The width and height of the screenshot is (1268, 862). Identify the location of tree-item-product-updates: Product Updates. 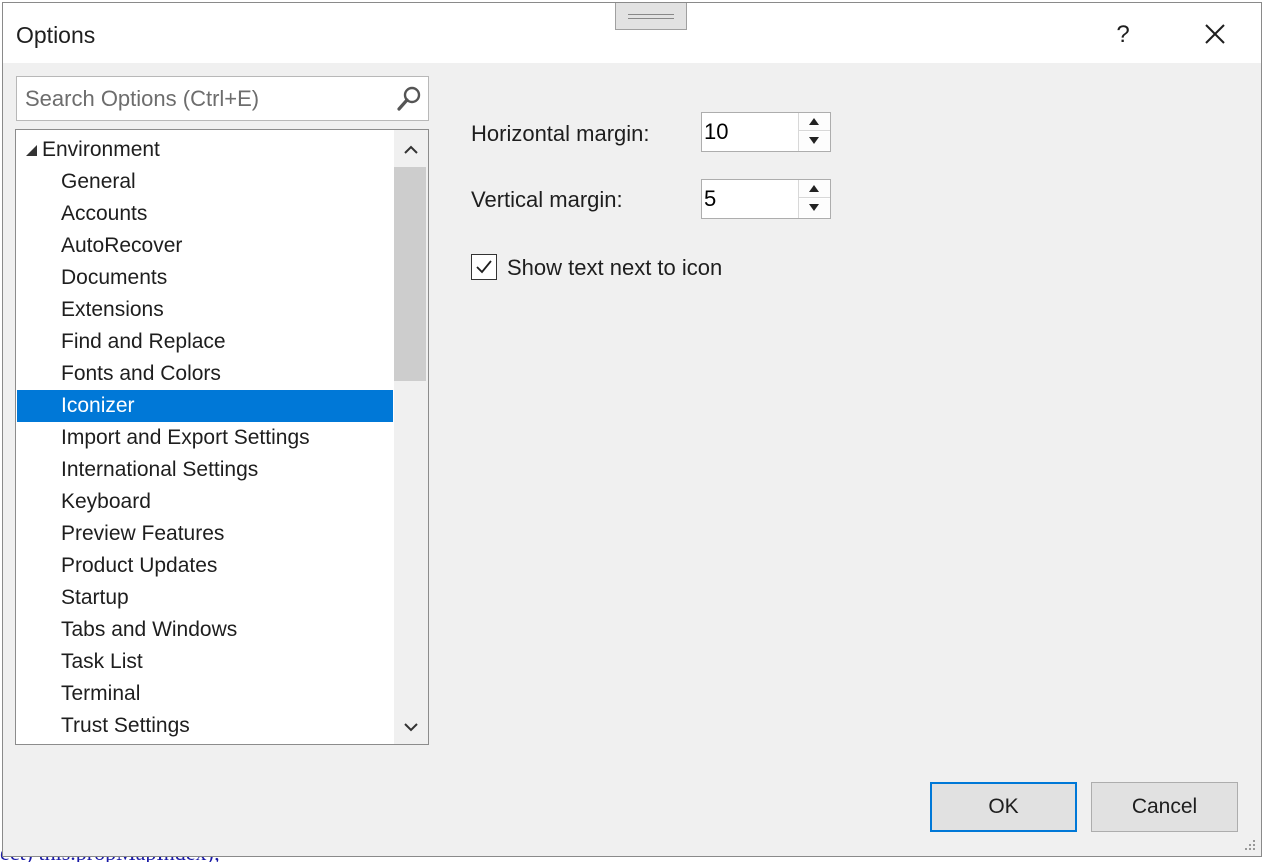
(205, 566).